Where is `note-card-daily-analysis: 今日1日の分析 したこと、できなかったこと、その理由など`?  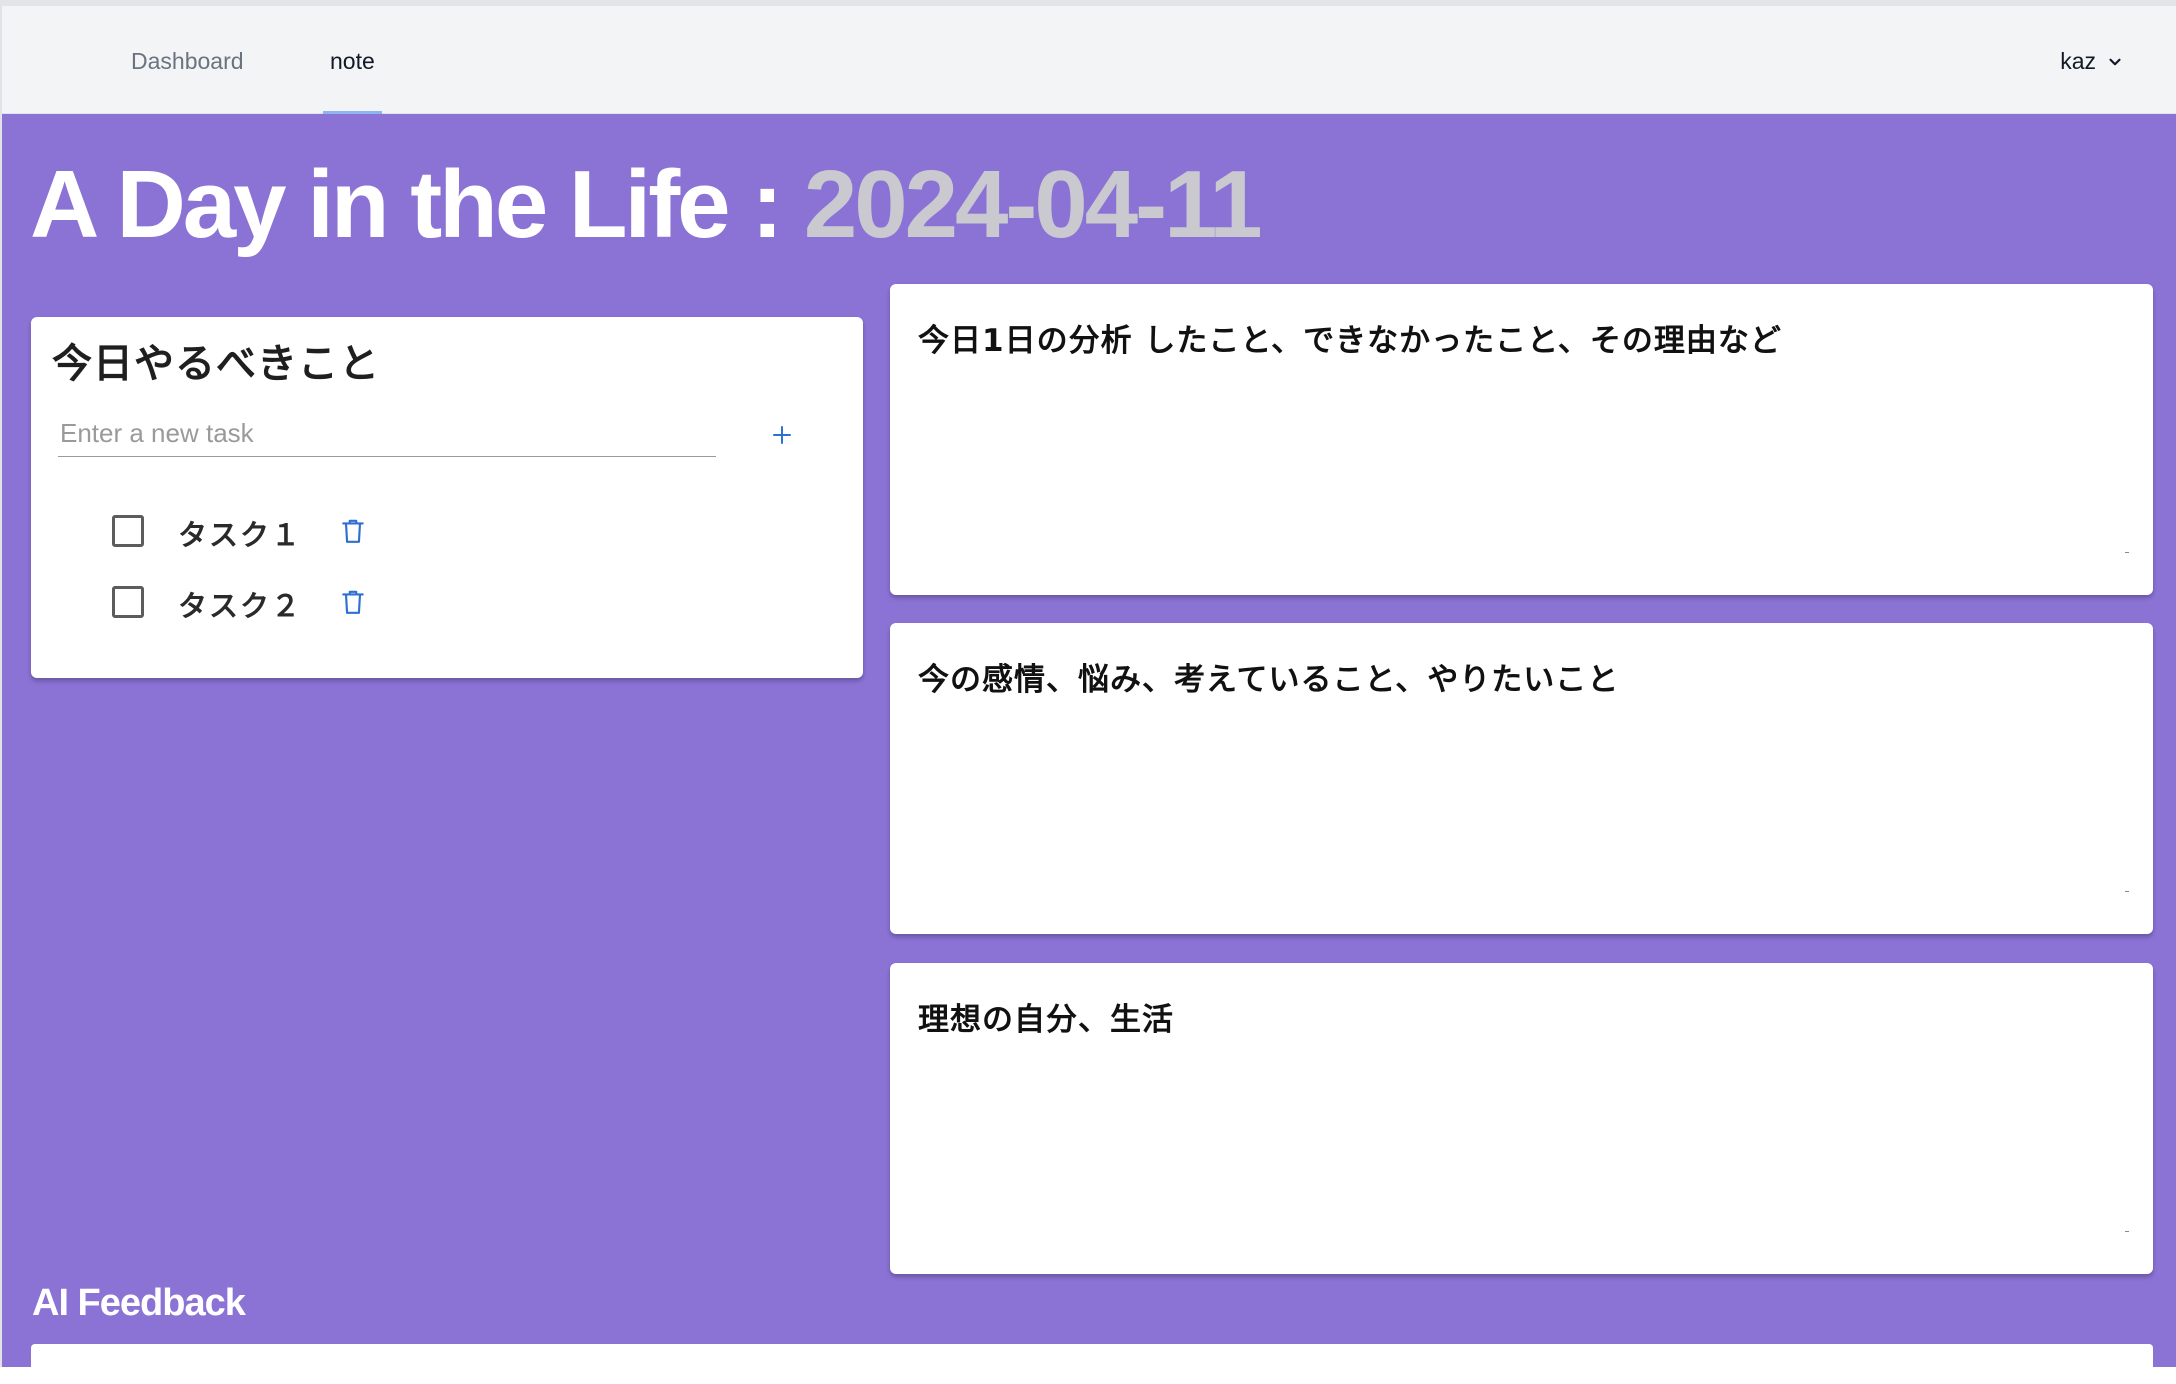
note-card-daily-analysis: 今日1日の分析 したこと、できなかったこと、その理由など is located at coordinates (1521, 439).